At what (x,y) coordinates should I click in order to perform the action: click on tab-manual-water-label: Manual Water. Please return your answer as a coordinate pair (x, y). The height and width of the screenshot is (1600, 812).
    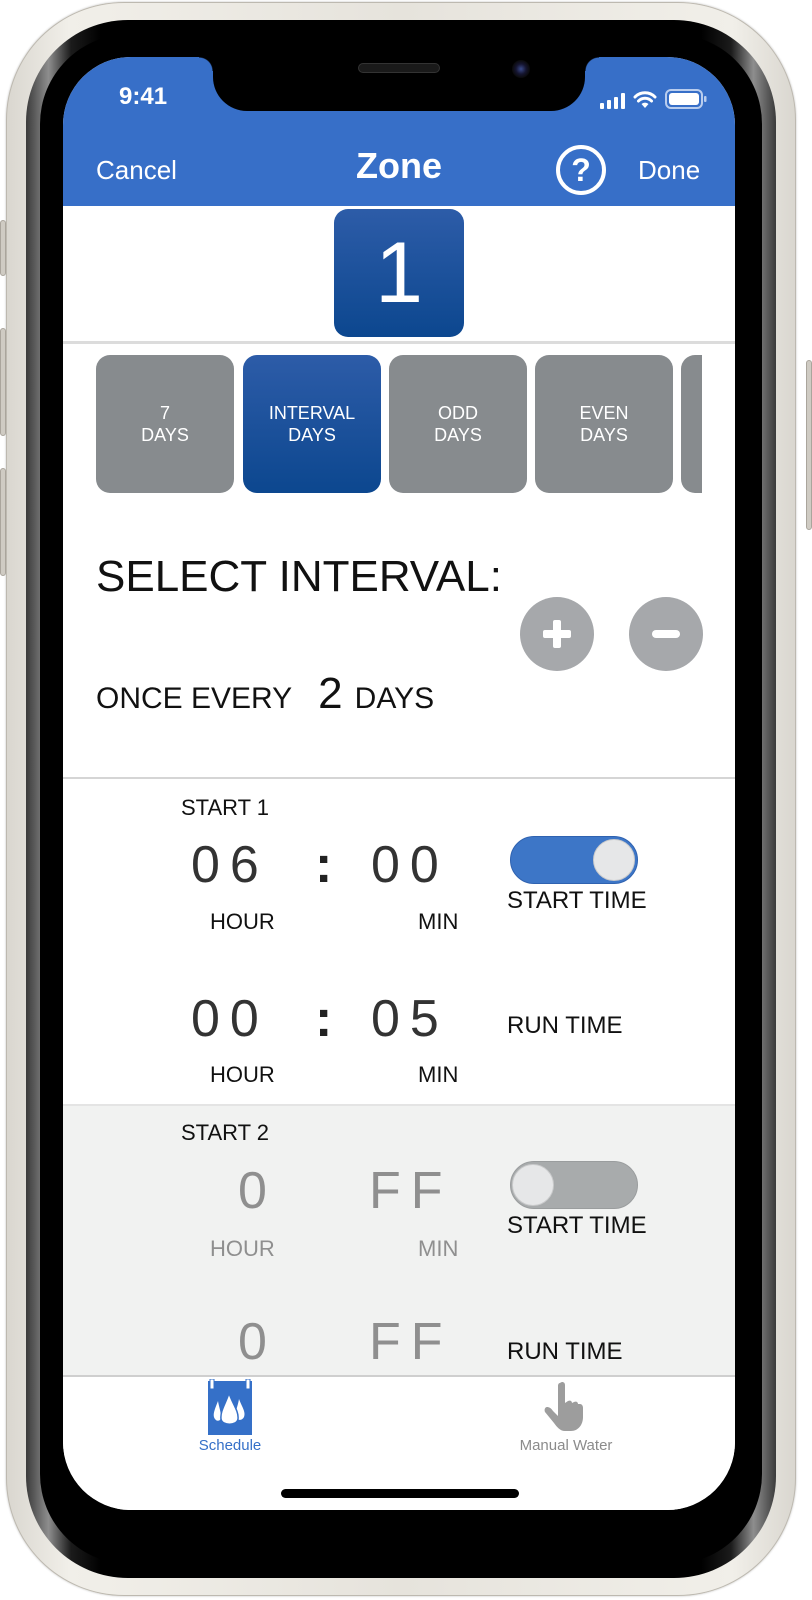
    Looking at the image, I should click on (566, 1445).